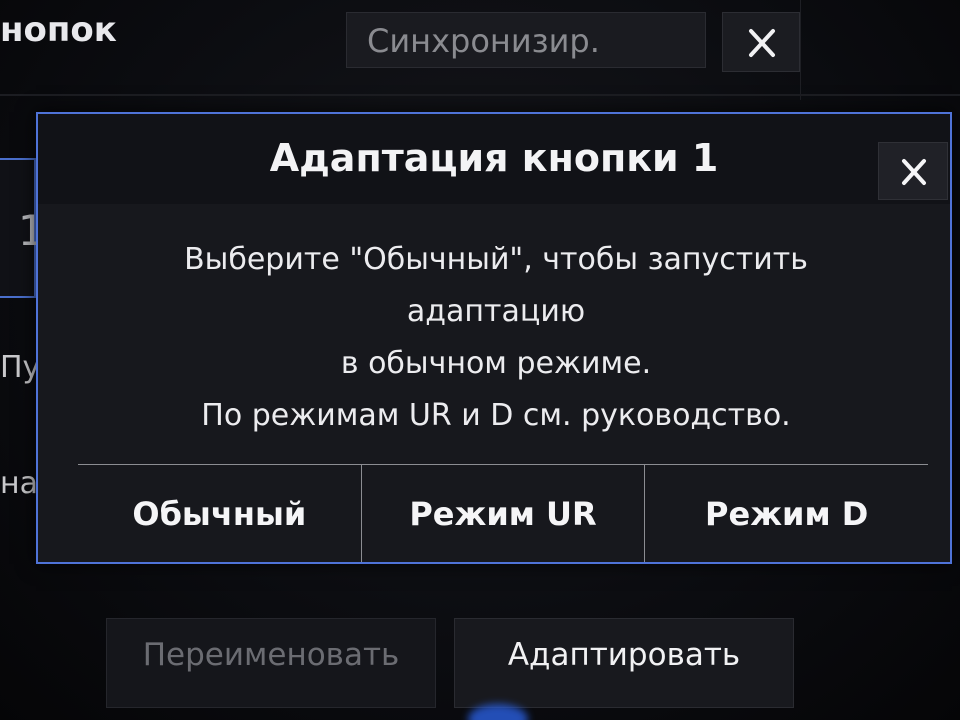 The height and width of the screenshot is (720, 960). I want to click on ur-mode-button: Режим UR, so click(502, 513).